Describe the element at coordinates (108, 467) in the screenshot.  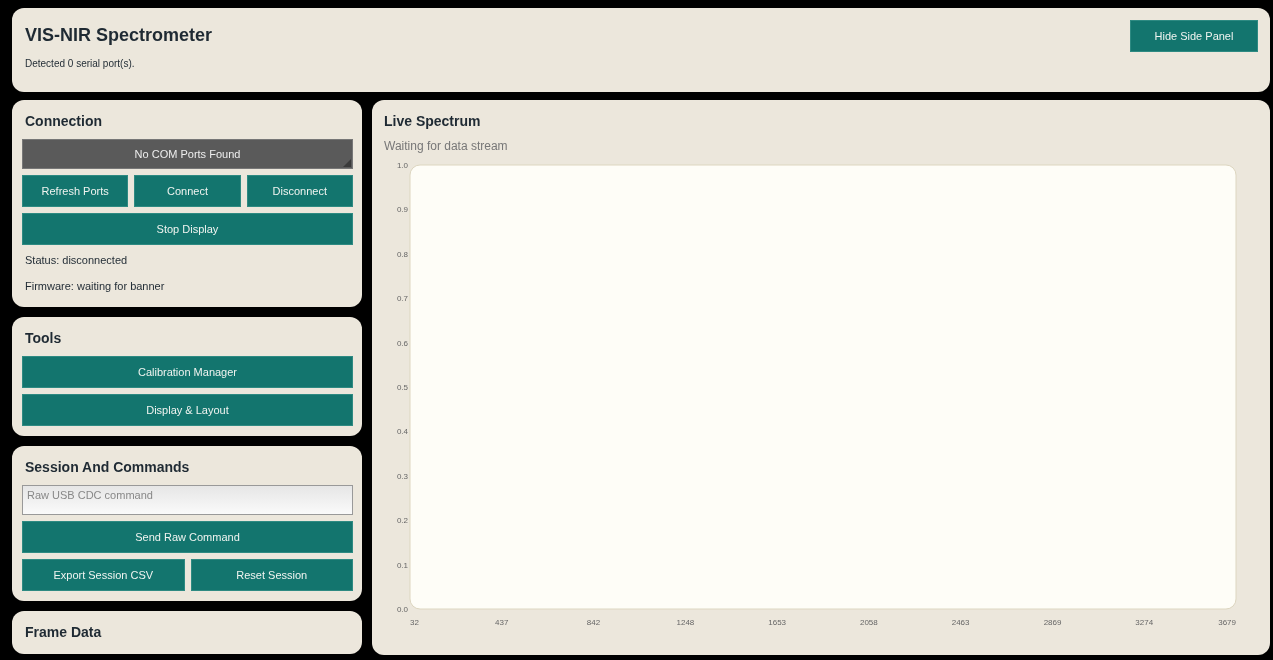
I see `card-title: Session And Commands` at that location.